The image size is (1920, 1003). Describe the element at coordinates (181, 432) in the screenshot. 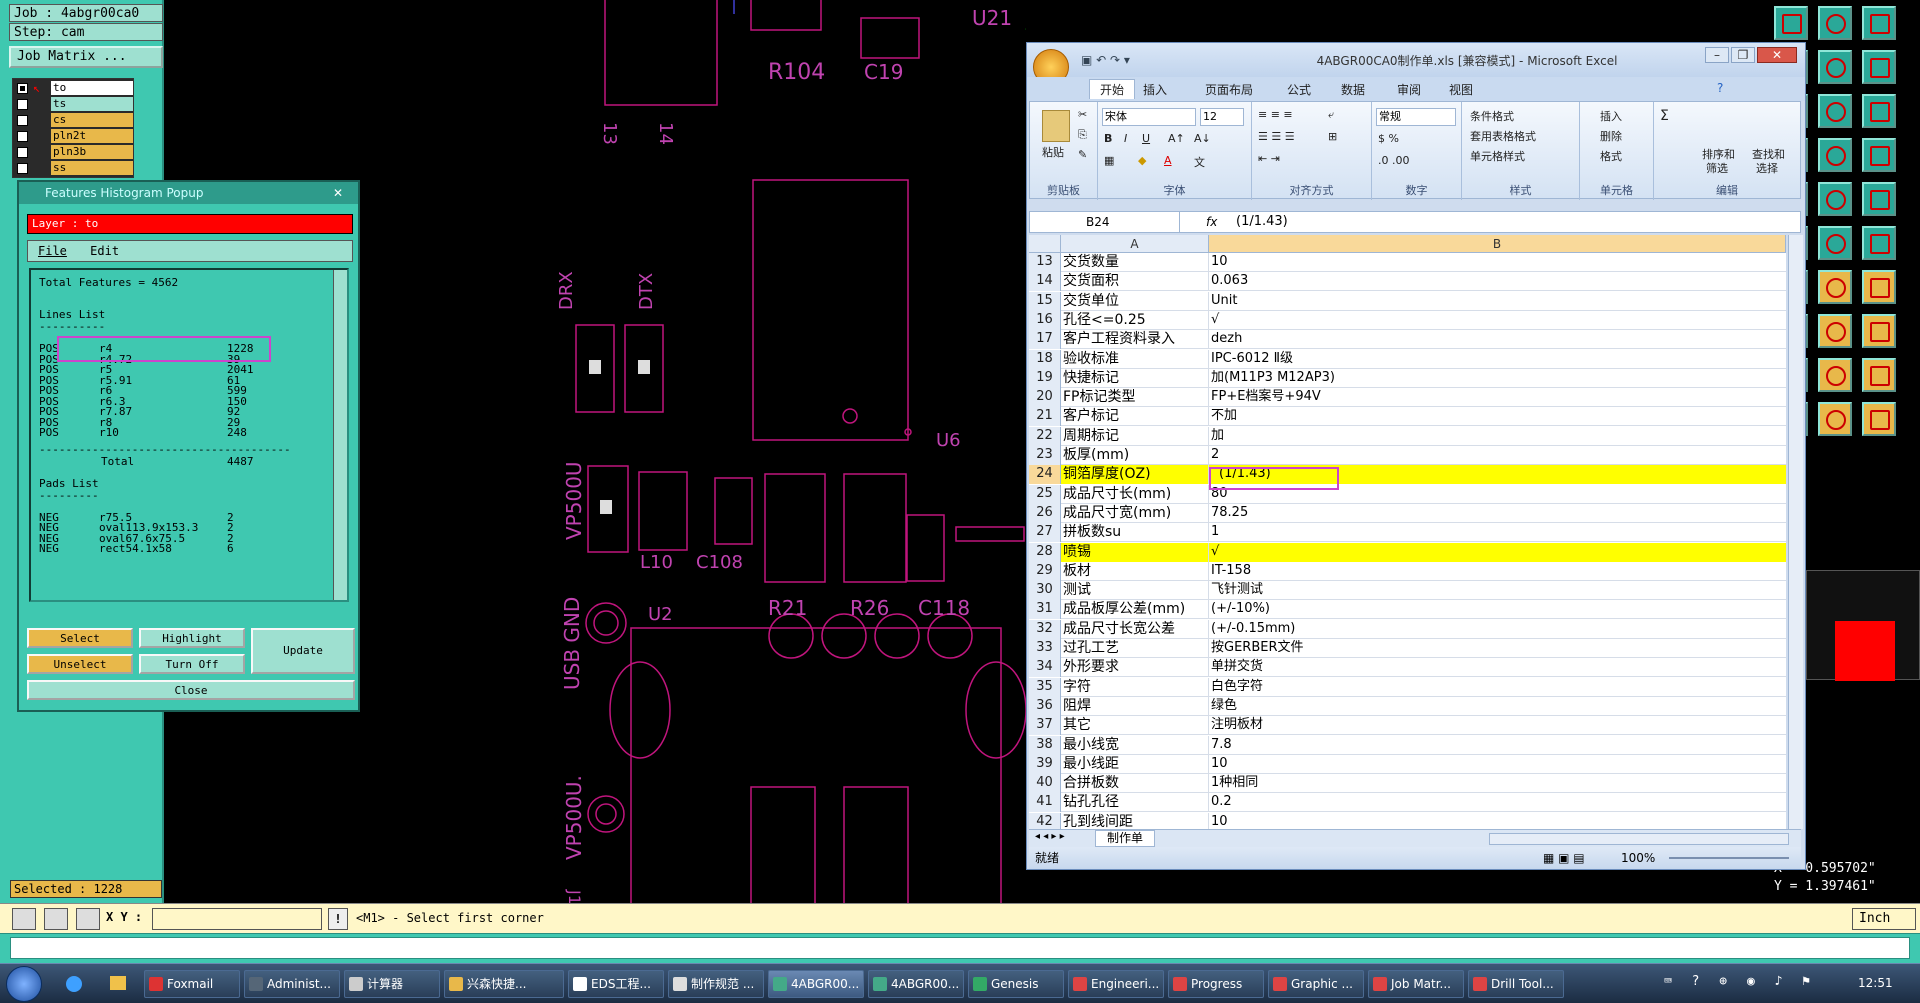

I see `histogram-row: POS r10 248` at that location.